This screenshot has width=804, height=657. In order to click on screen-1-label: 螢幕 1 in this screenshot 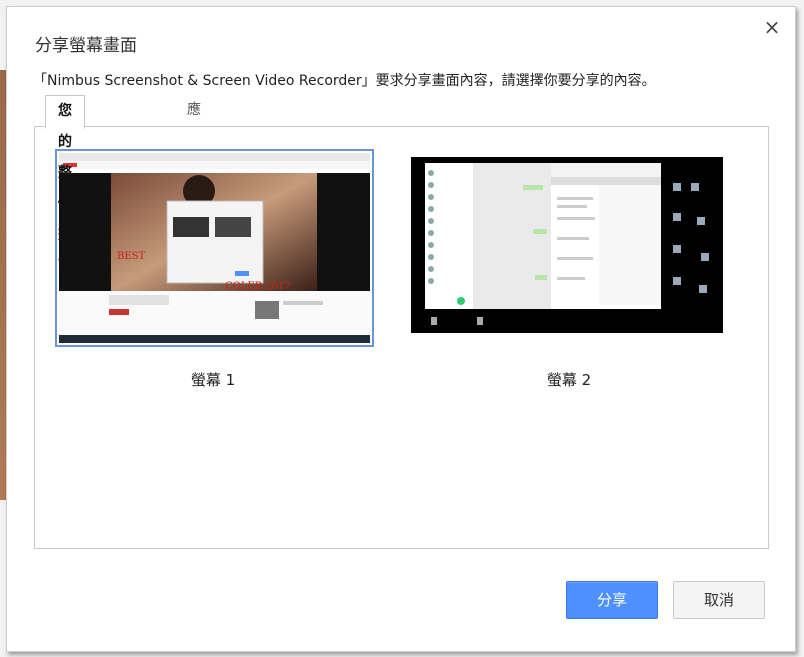, I will do `click(213, 380)`.